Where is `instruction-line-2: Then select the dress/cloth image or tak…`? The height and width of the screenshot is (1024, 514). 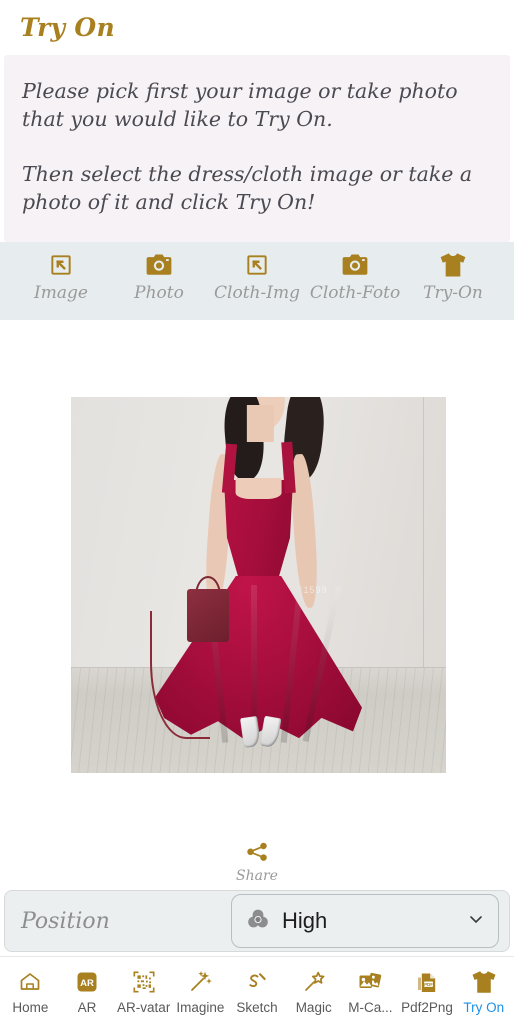 instruction-line-2: Then select the dress/cloth image or tak… is located at coordinates (247, 187).